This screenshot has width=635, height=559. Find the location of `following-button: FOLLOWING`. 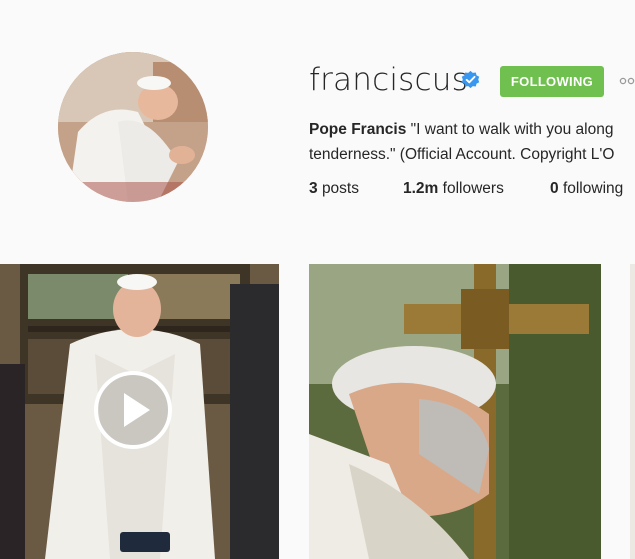

following-button: FOLLOWING is located at coordinates (552, 81).